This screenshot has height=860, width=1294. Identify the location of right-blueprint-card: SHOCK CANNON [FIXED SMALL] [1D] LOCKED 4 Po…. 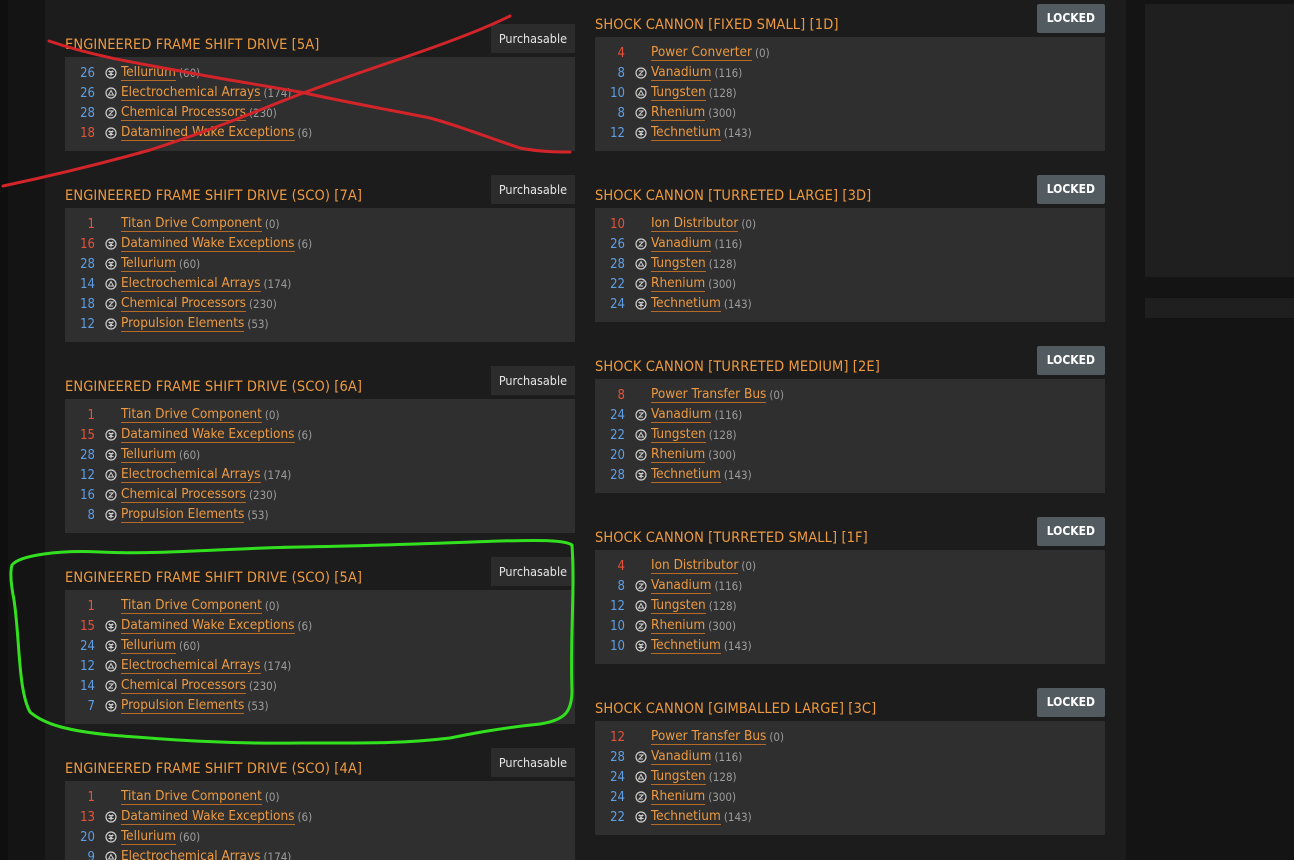
(850, 77).